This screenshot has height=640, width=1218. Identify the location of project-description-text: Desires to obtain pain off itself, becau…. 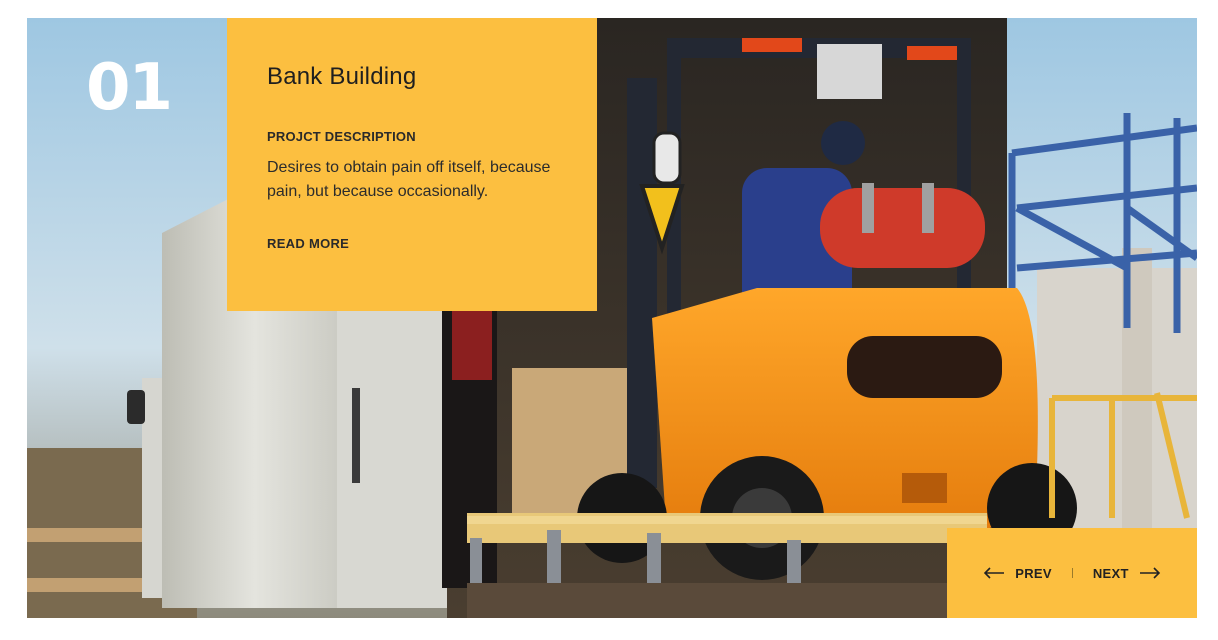
(409, 179).